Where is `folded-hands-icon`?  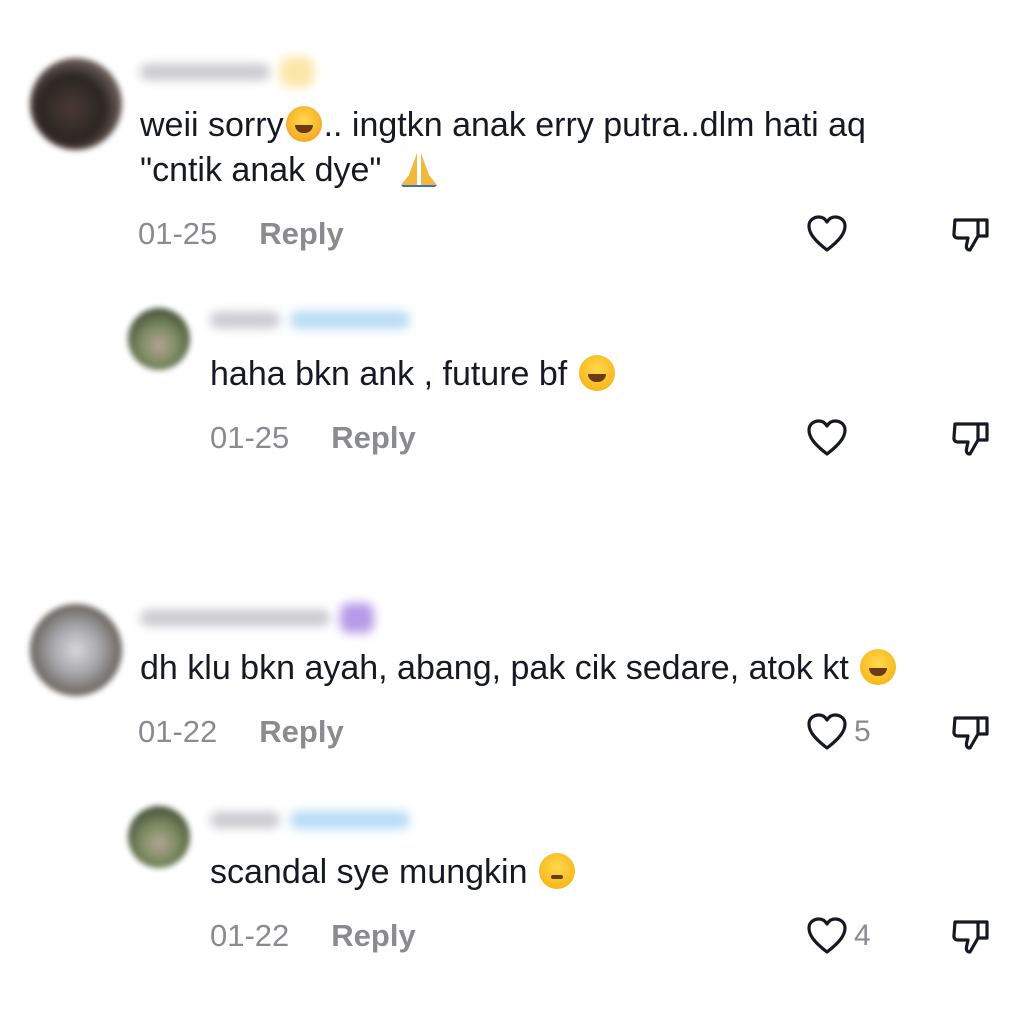 folded-hands-icon is located at coordinates (418, 170).